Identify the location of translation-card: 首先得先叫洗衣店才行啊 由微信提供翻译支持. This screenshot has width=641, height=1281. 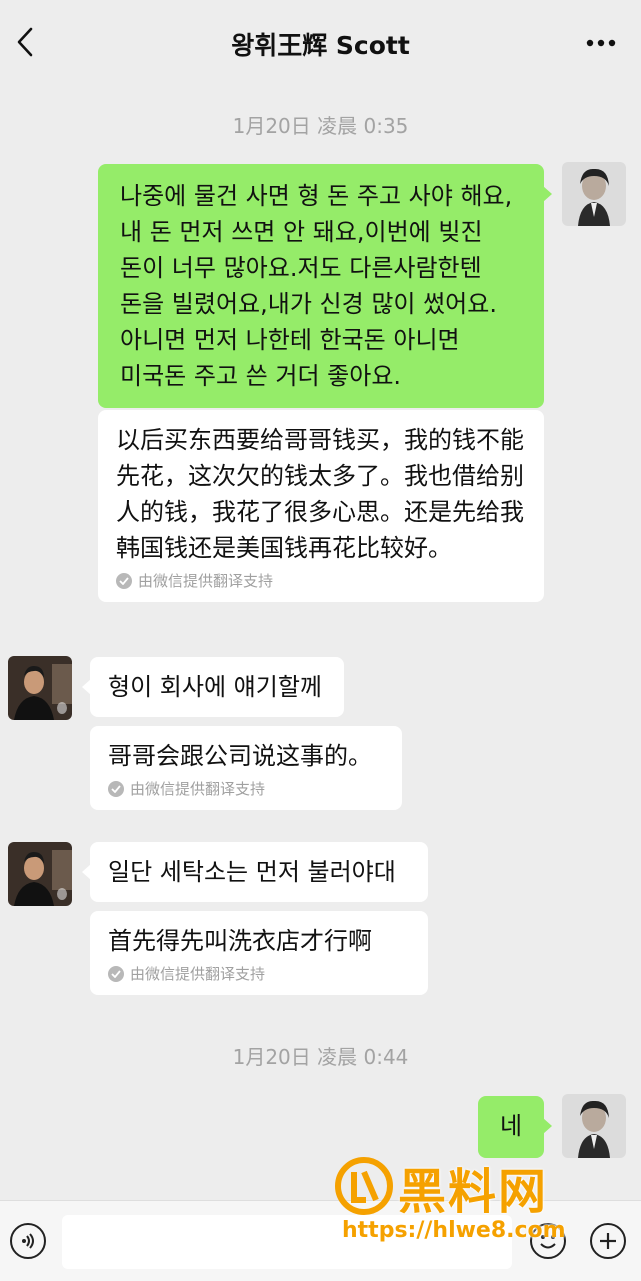
(259, 953).